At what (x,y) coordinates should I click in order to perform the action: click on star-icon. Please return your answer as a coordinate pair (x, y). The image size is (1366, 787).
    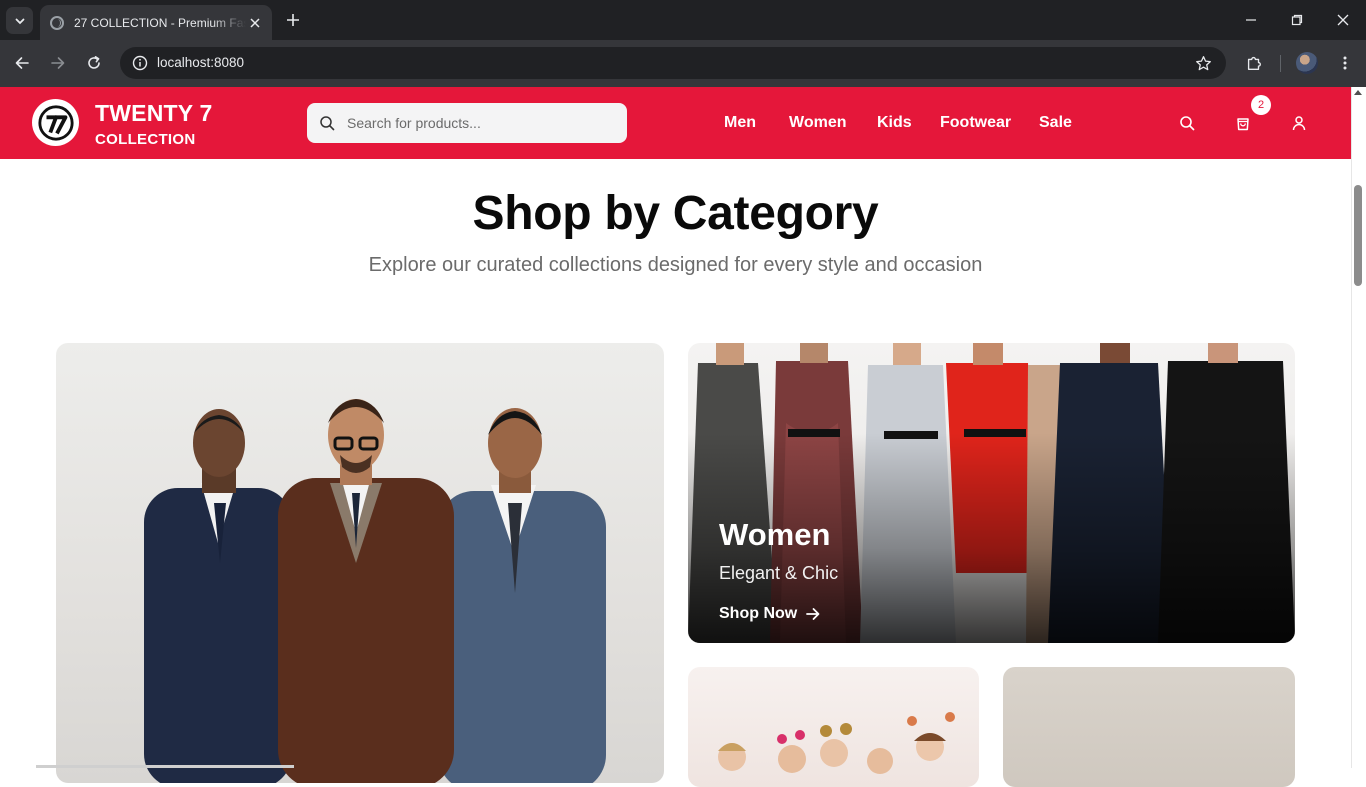
    Looking at the image, I should click on (1203, 62).